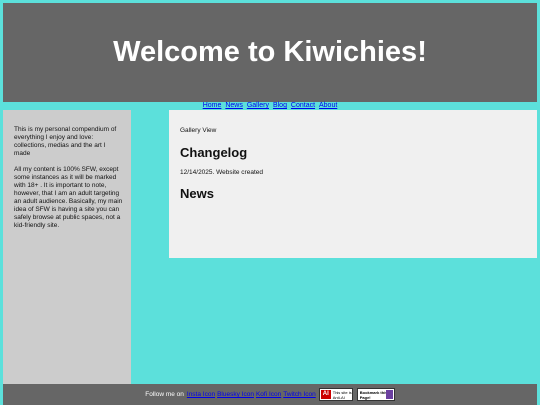 This screenshot has width=540, height=405. Describe the element at coordinates (212, 105) in the screenshot. I see `nav-link-home: Home` at that location.